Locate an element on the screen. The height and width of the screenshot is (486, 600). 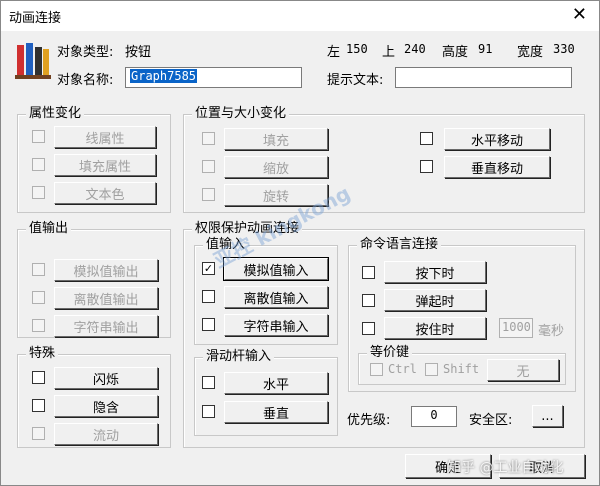
flow-checkbox is located at coordinates (38, 433).